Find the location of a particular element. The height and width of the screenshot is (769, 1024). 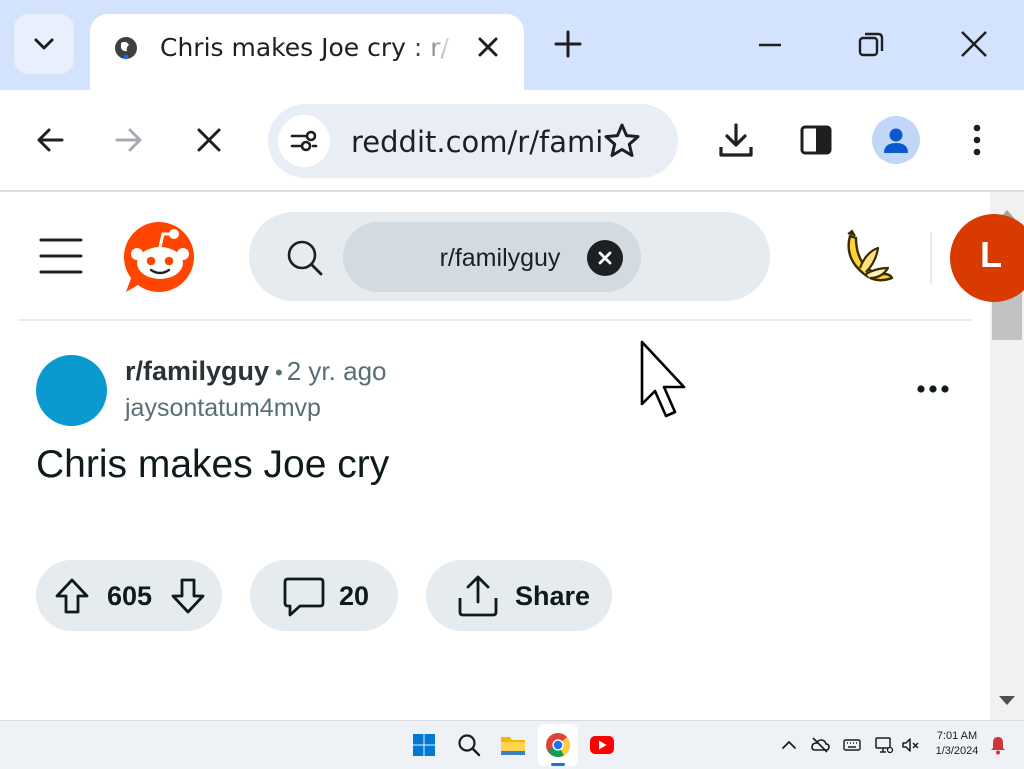

address-bar: reddit.com/r/familyguy/comments is located at coordinates (473, 141).